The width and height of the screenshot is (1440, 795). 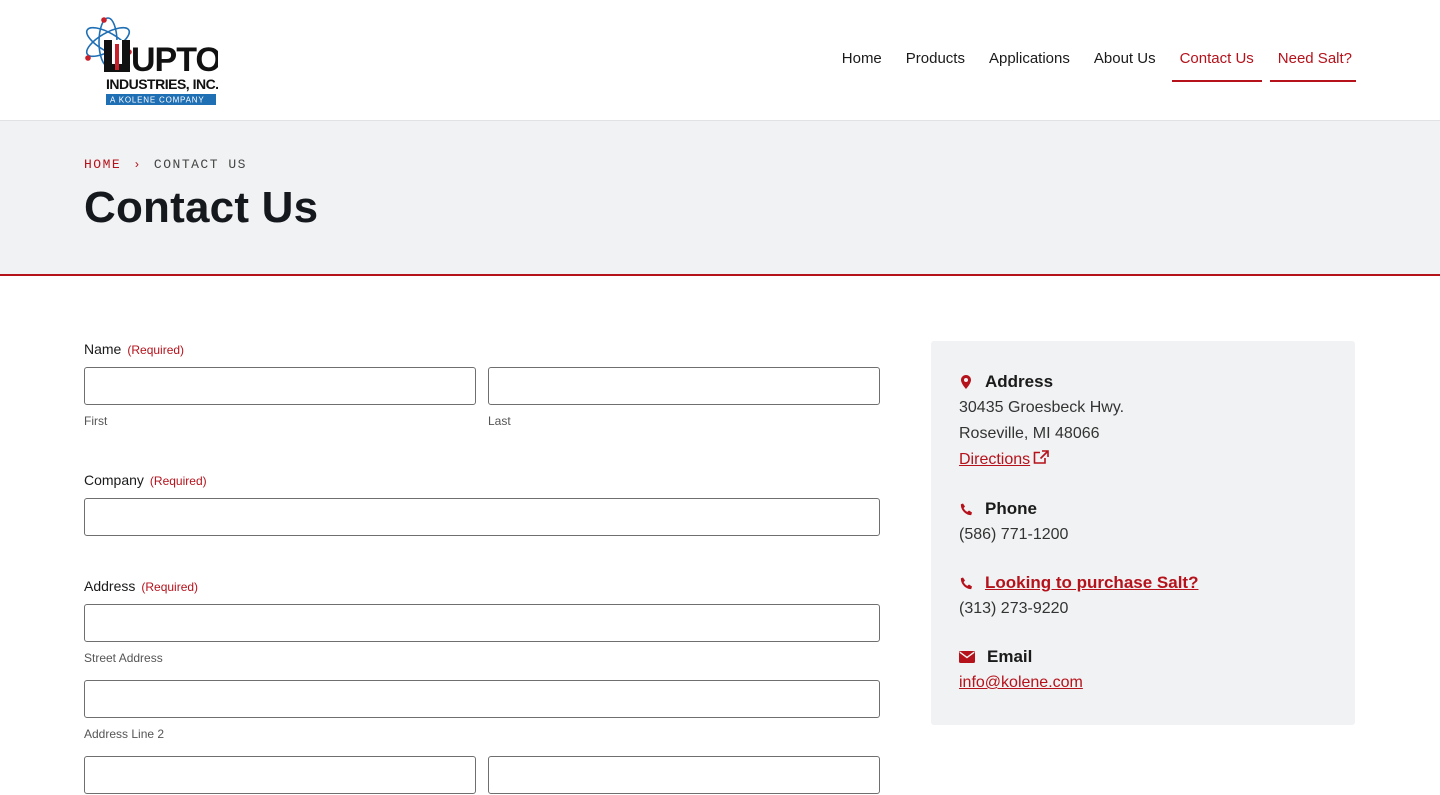 What do you see at coordinates (499, 421) in the screenshot?
I see `last-name-sublabel: Last` at bounding box center [499, 421].